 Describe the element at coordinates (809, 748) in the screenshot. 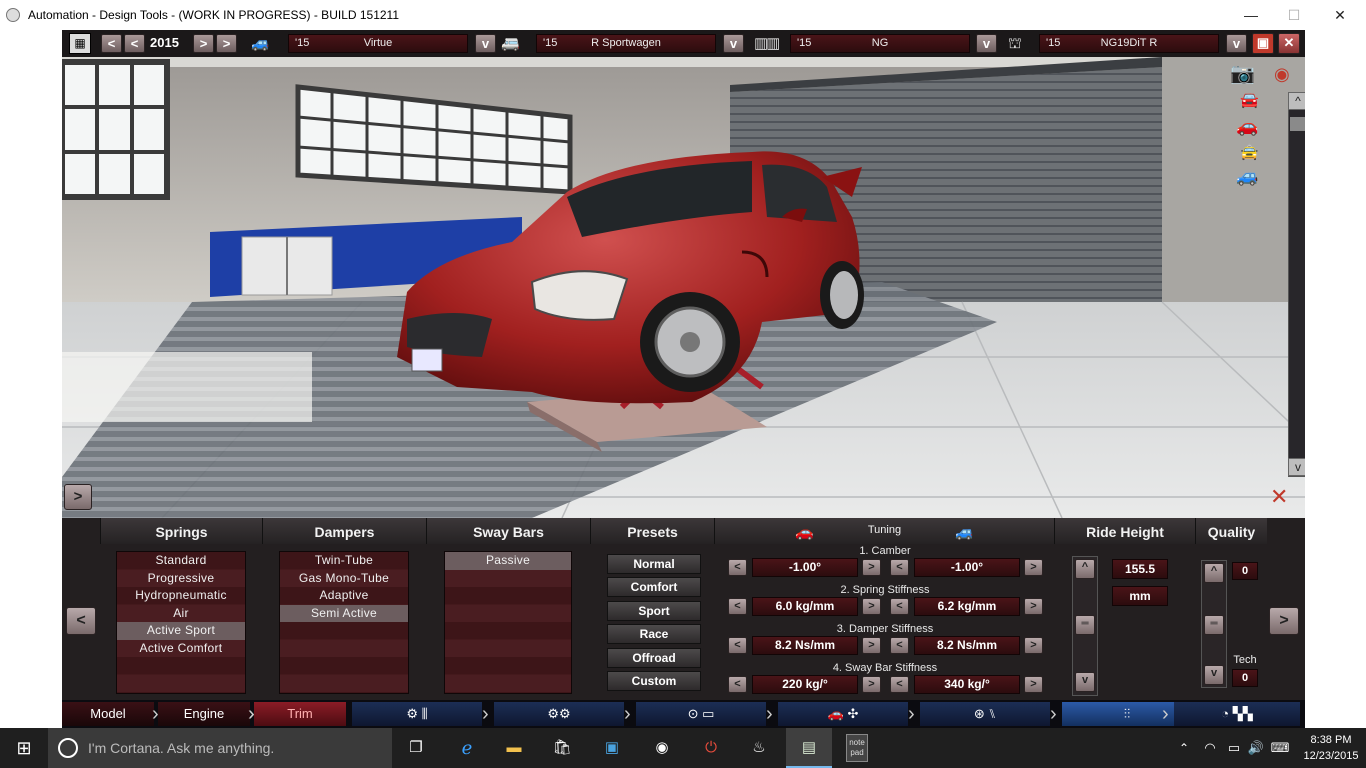

I see `automation-taskbar-button: ▤` at that location.